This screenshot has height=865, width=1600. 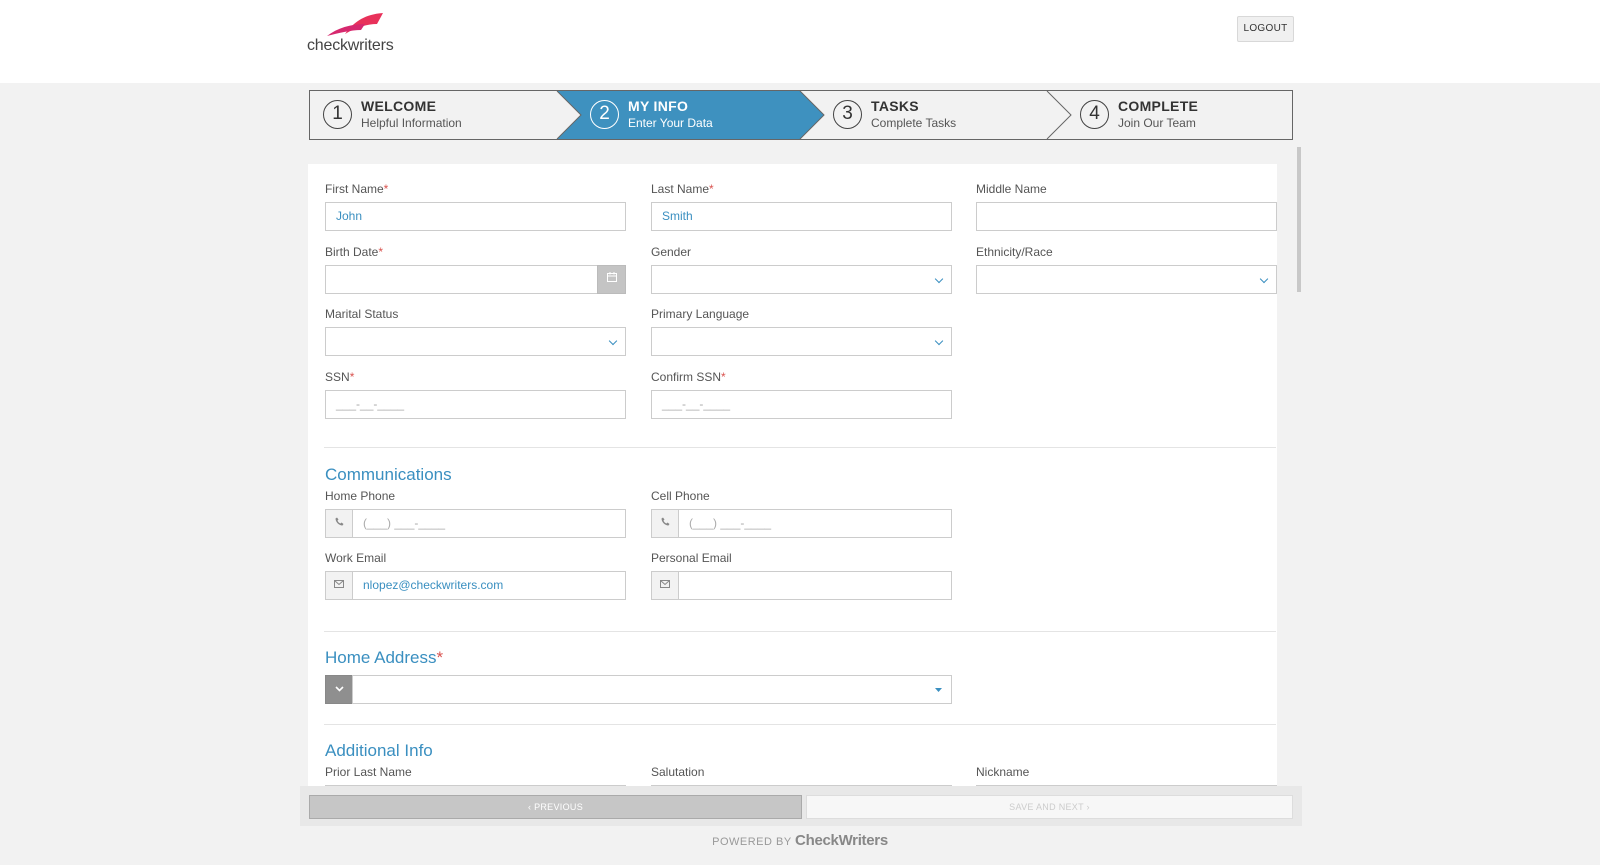 I want to click on confirm-ssn-input: ___-__-____, so click(x=801, y=404).